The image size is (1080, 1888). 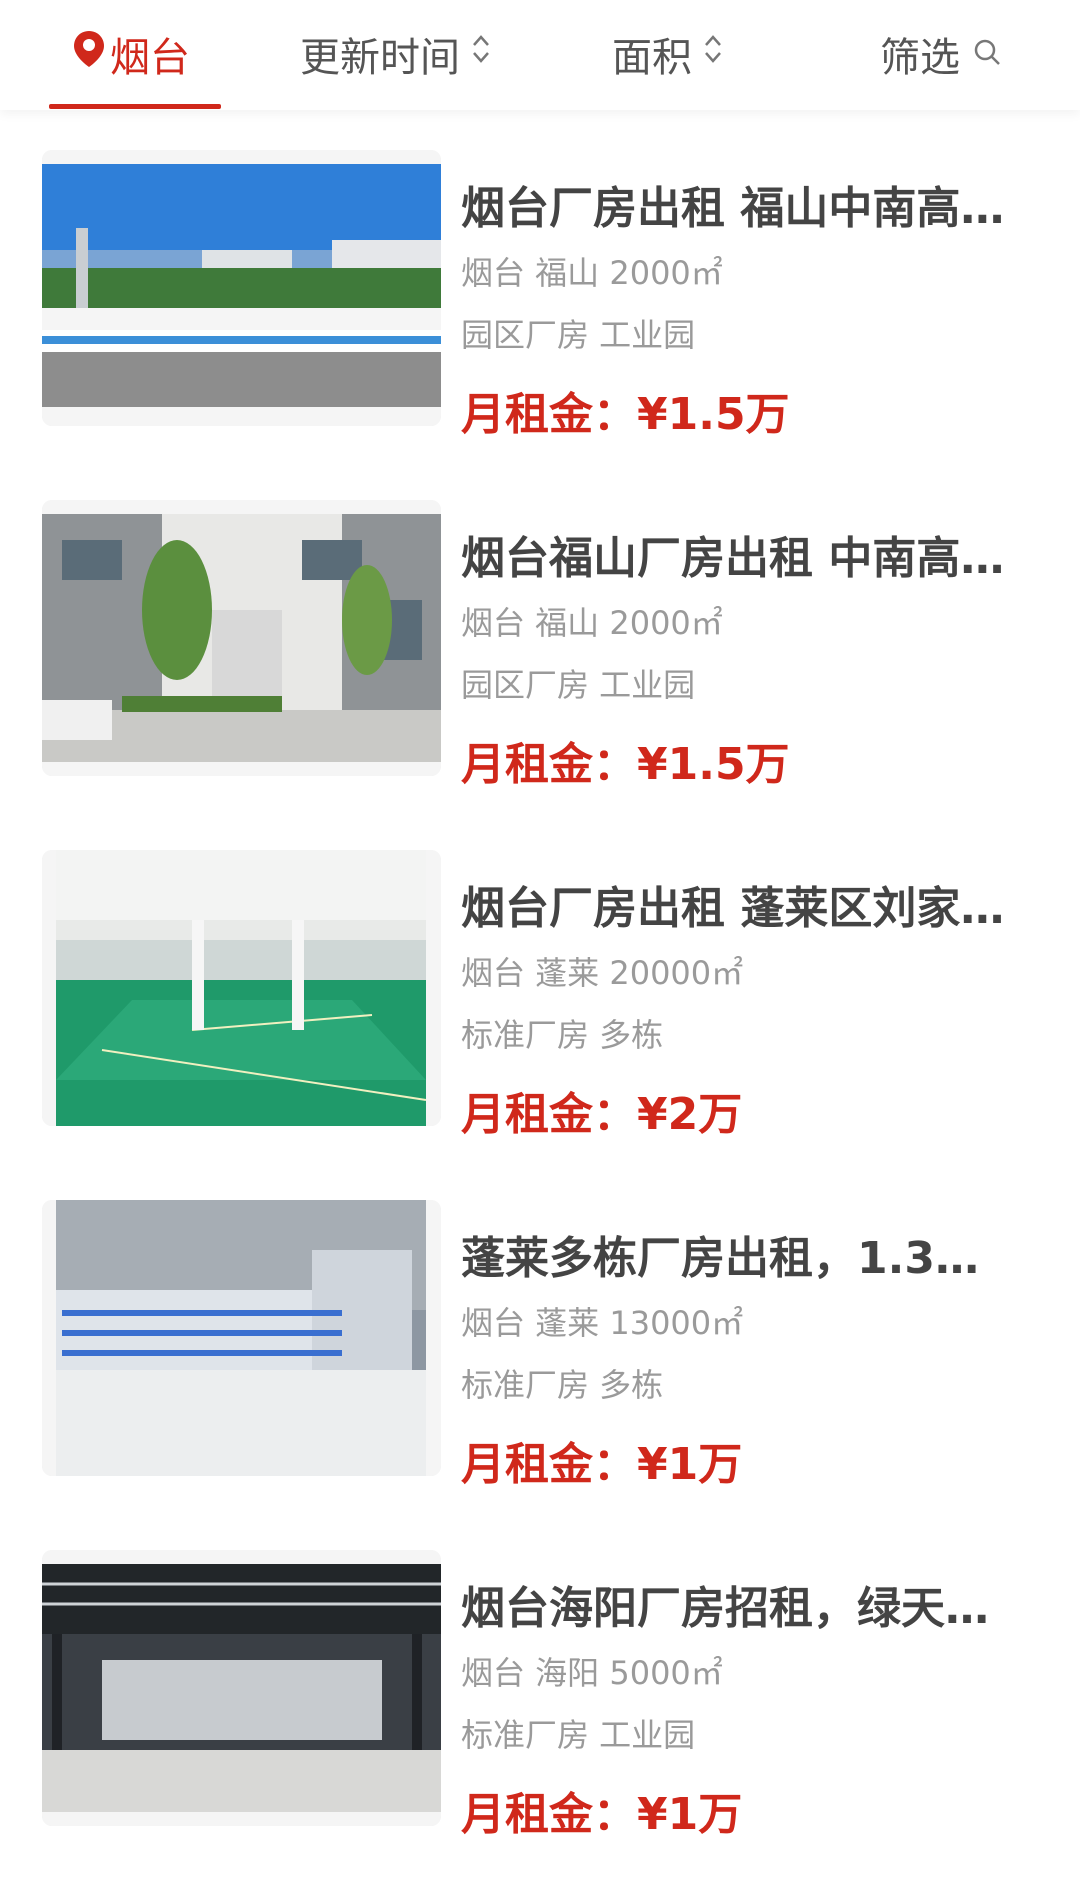 I want to click on listing-title: 蓬莱多栋厂房出租，1.3万平, so click(x=741, y=1258).